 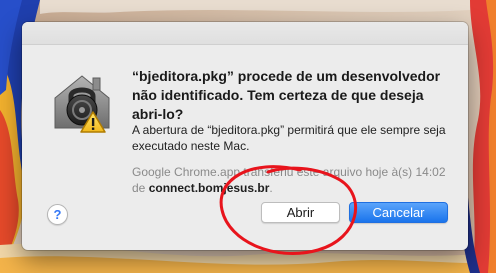 I want to click on source-host: connect.bomjesus.br, so click(x=209, y=188).